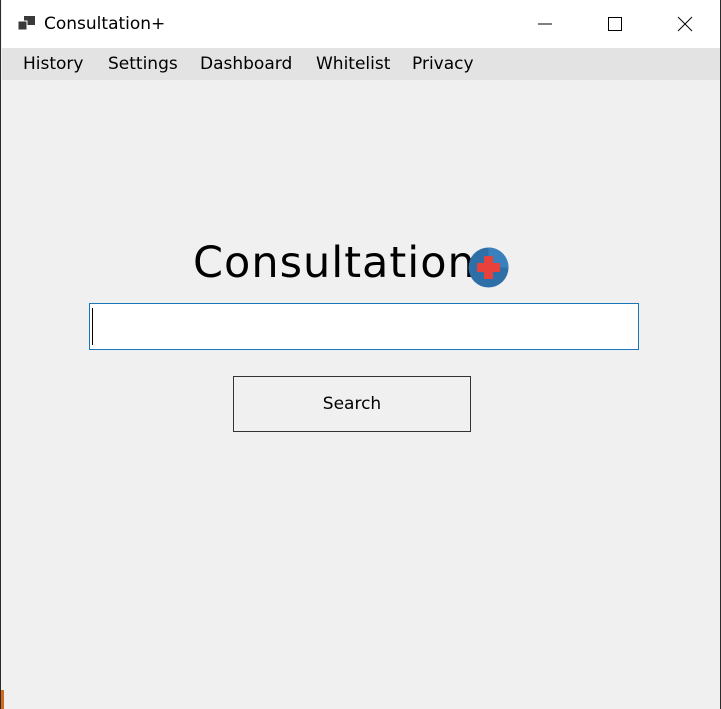 Image resolution: width=721 pixels, height=709 pixels. Describe the element at coordinates (92, 326) in the screenshot. I see `text-caret` at that location.